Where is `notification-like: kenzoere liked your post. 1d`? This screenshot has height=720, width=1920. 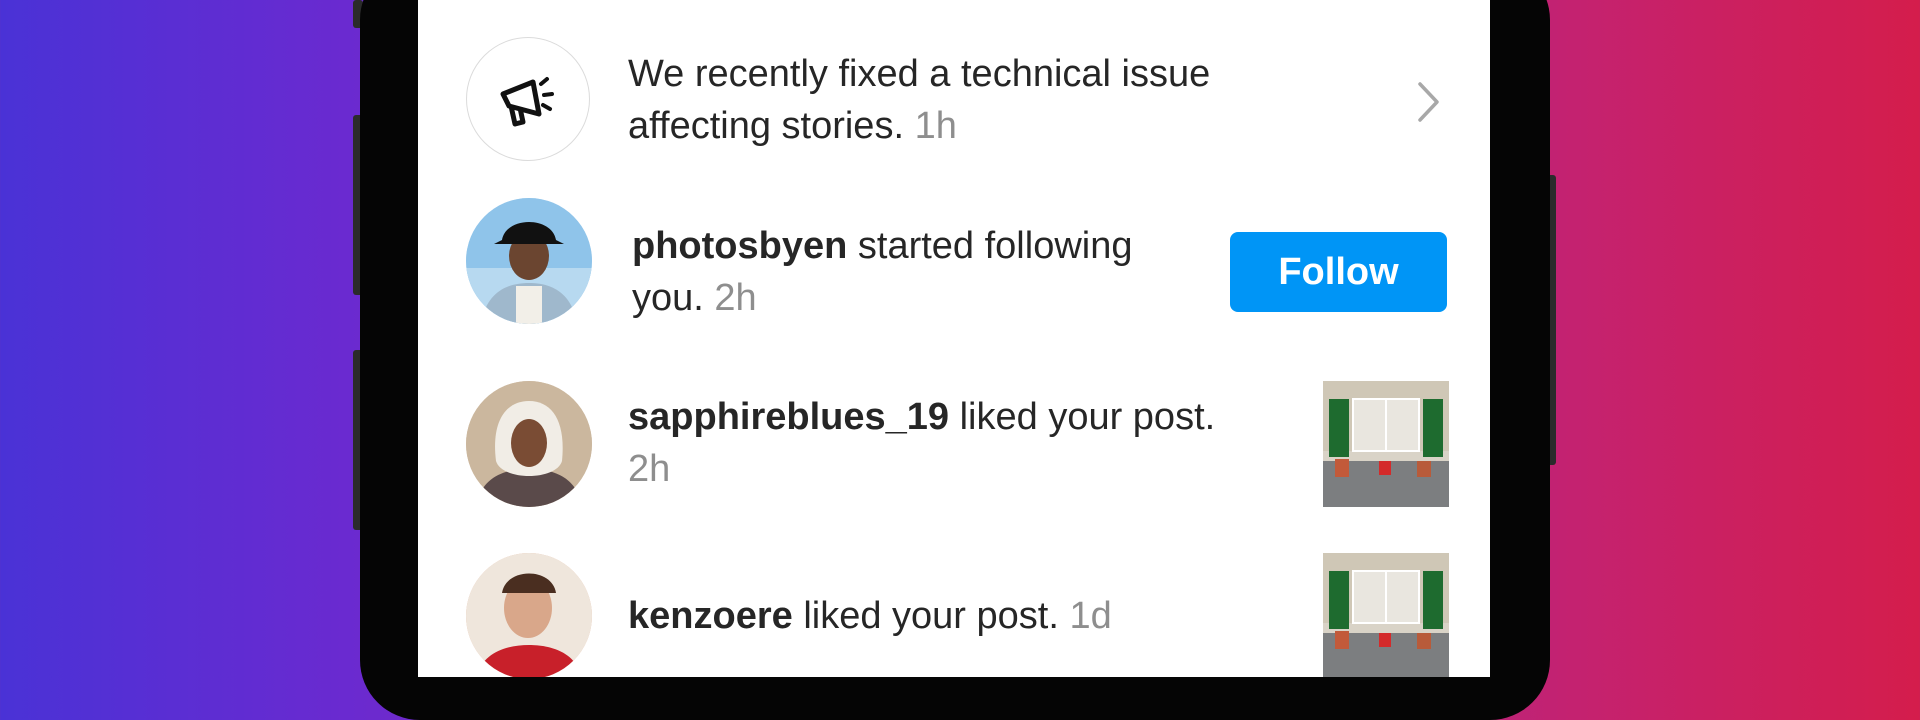
notification-like: kenzoere liked your post. 1d is located at coordinates (954, 615).